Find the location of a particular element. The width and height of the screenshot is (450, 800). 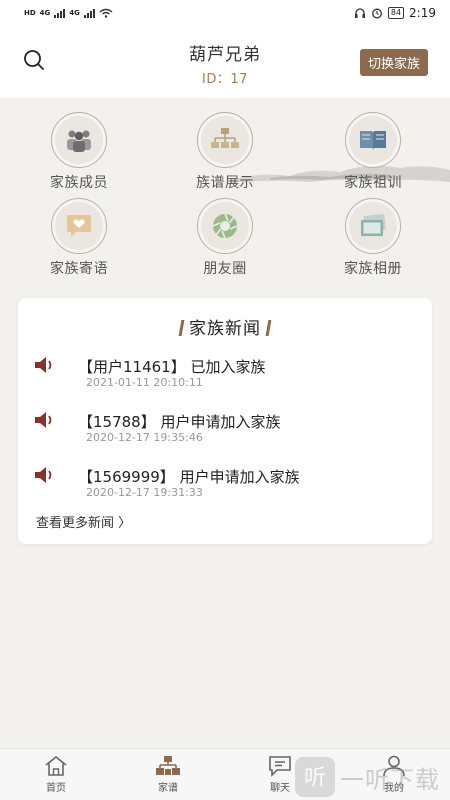

network-indicator: 4G is located at coordinates (45, 13).